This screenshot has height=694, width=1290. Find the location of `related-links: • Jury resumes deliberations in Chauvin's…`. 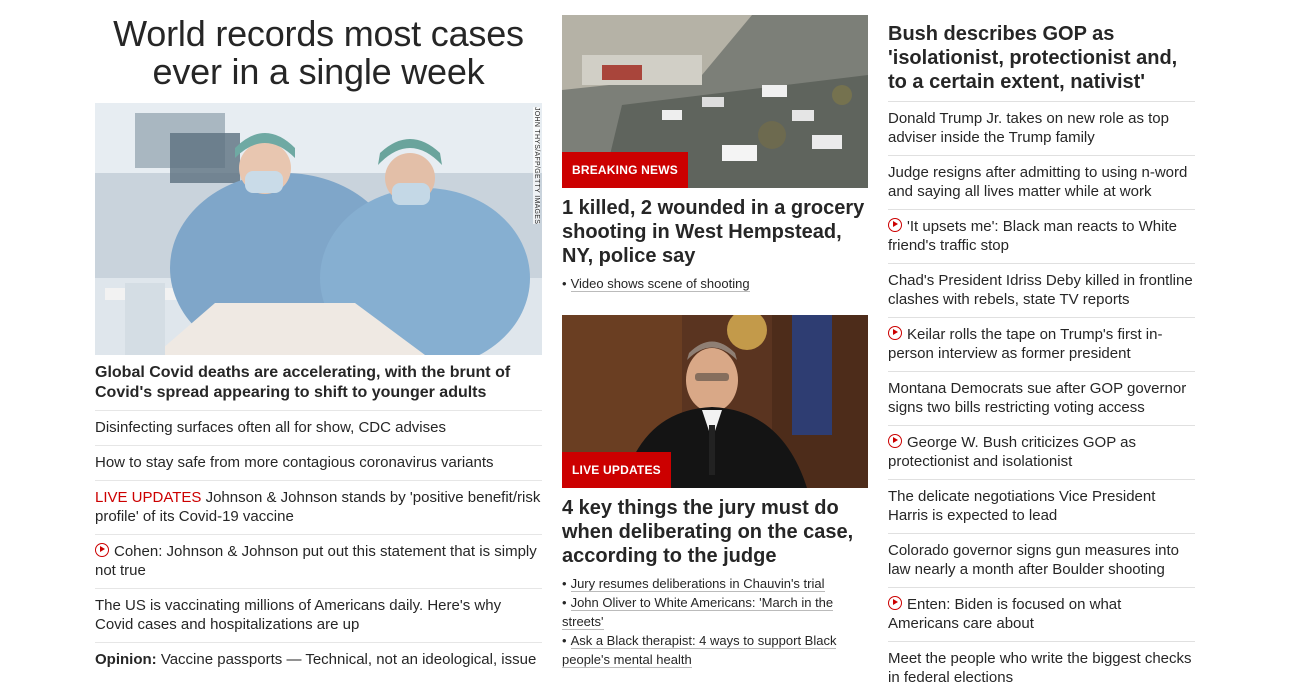

related-links: • Jury resumes deliberations in Chauvin's… is located at coordinates (715, 621).